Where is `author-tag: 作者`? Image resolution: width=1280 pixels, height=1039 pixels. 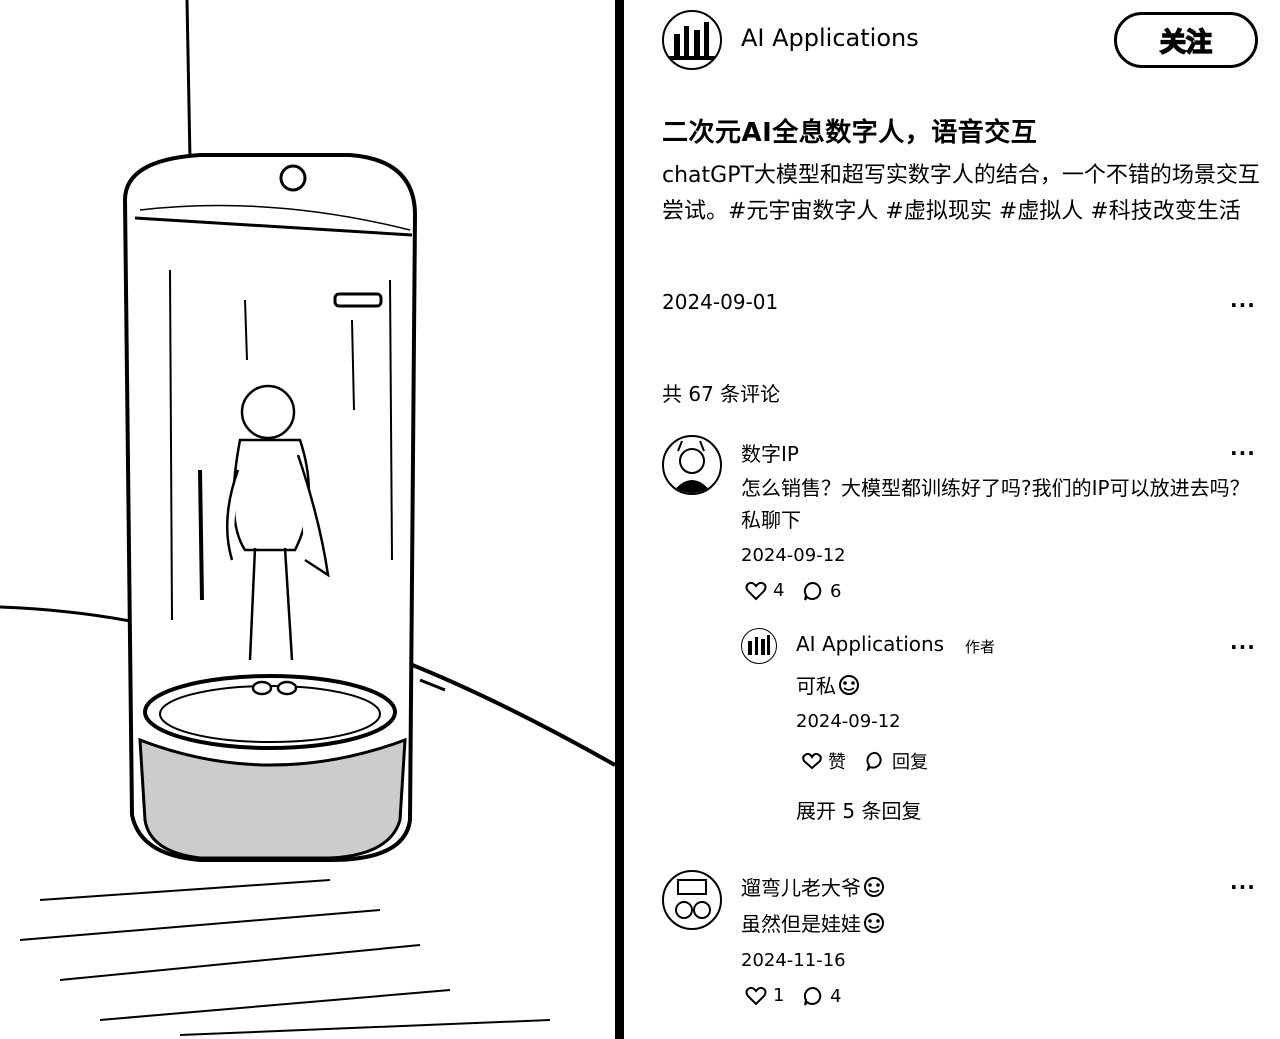 author-tag: 作者 is located at coordinates (980, 647).